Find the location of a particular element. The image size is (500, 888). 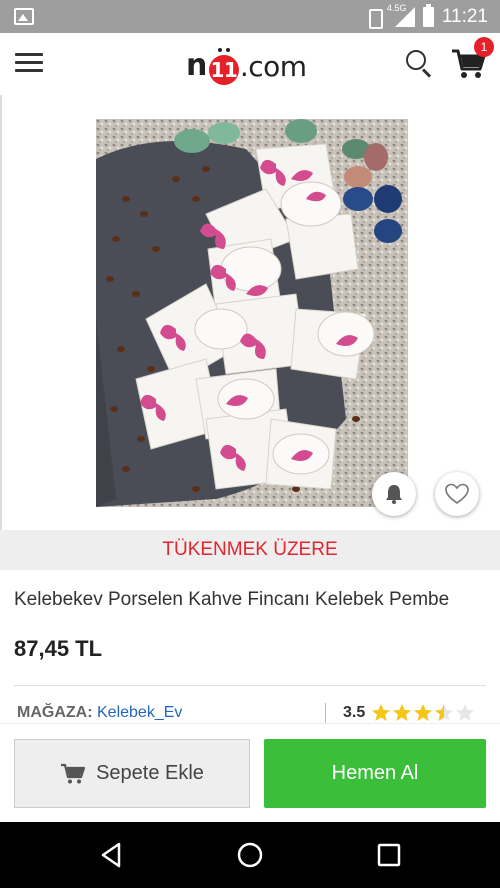

add-to-basket-button: Sepete Ekle is located at coordinates (132, 773).